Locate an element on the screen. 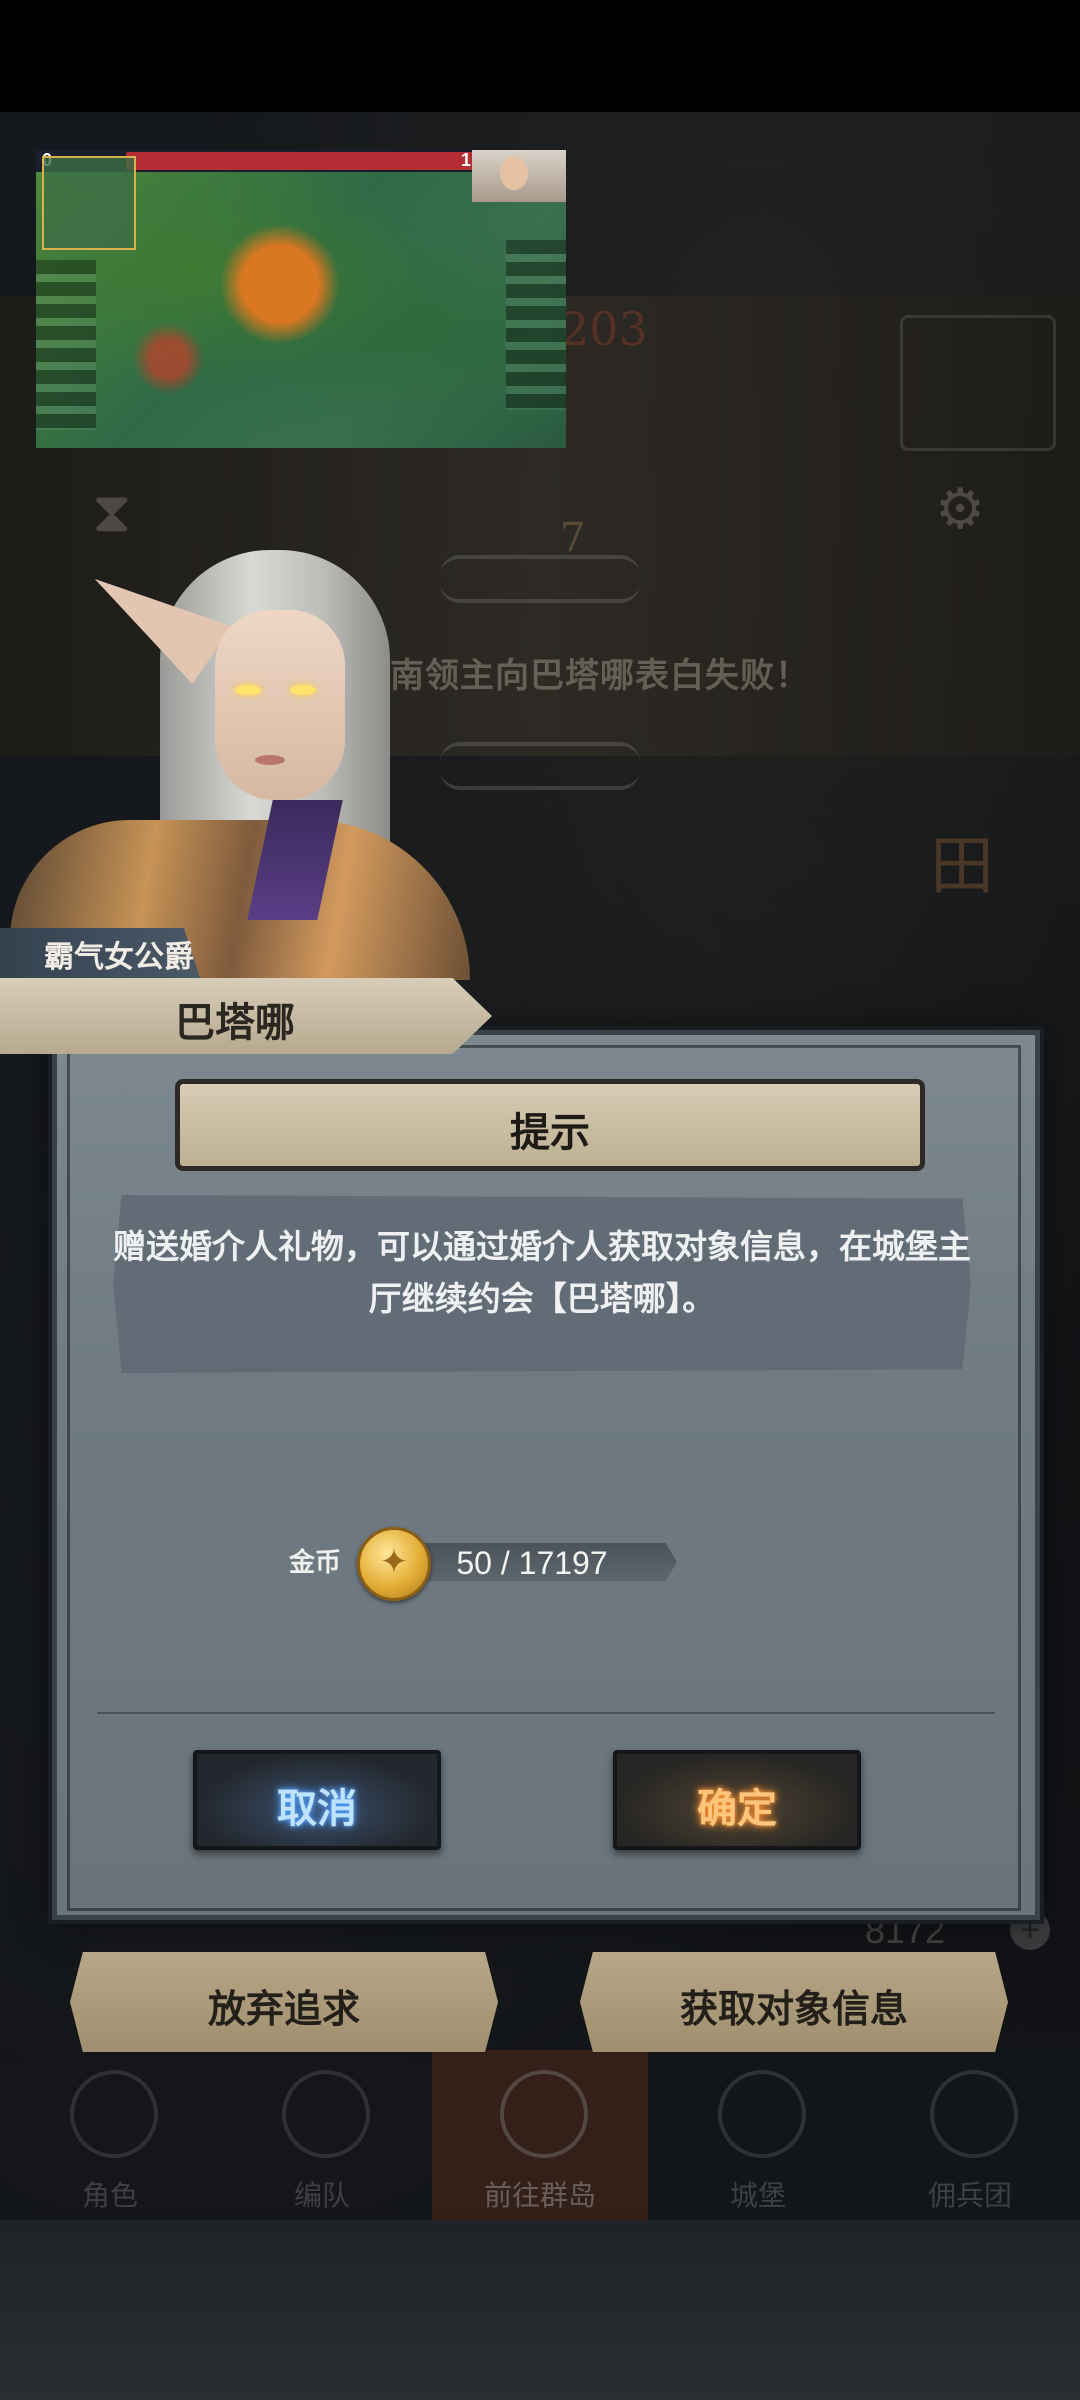  portrait-face is located at coordinates (280, 705).